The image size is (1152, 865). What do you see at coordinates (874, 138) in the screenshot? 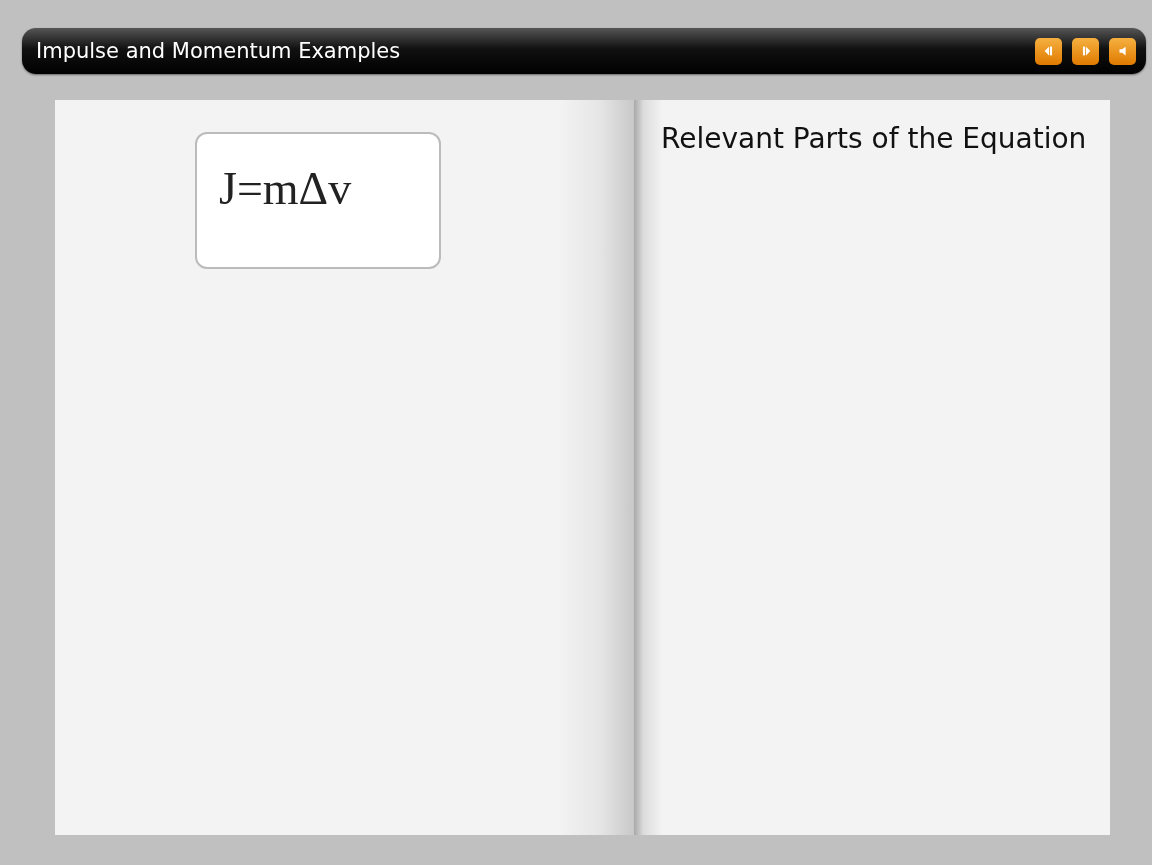
I see `page-heading: Relevant Parts of the Equation` at bounding box center [874, 138].